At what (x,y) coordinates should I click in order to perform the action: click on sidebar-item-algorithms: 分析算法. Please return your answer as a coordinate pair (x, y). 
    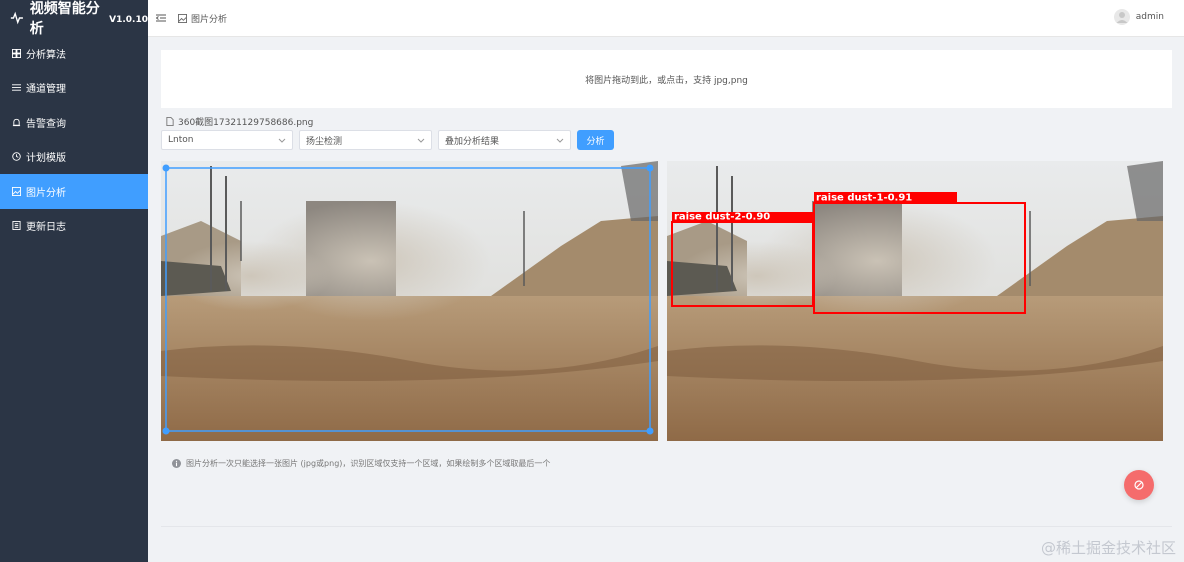
    Looking at the image, I should click on (74, 53).